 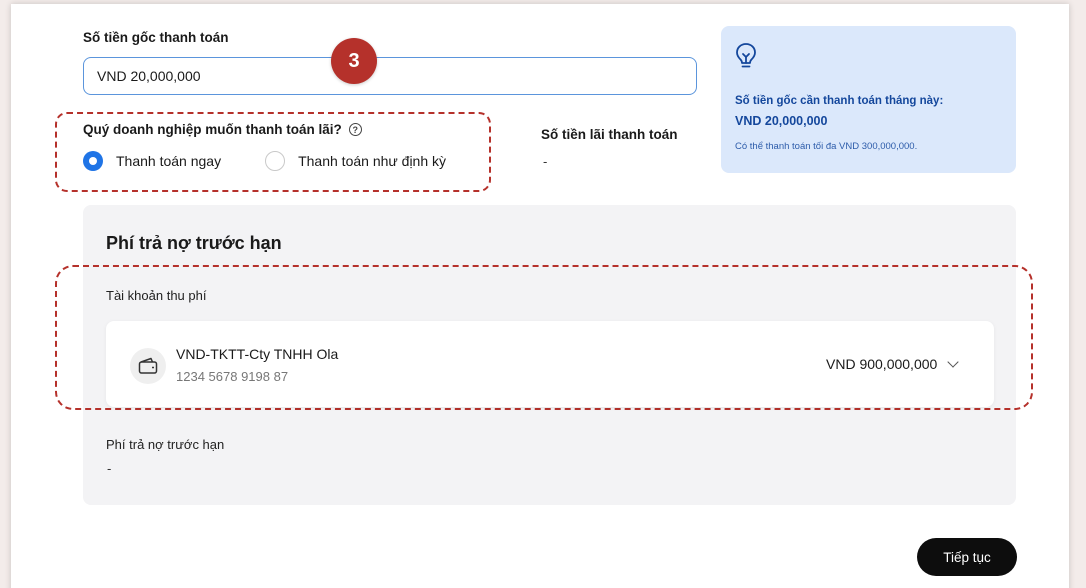 I want to click on info-principal-due-label: Số tiền gốc cần thanh toán tháng này:, so click(x=839, y=101).